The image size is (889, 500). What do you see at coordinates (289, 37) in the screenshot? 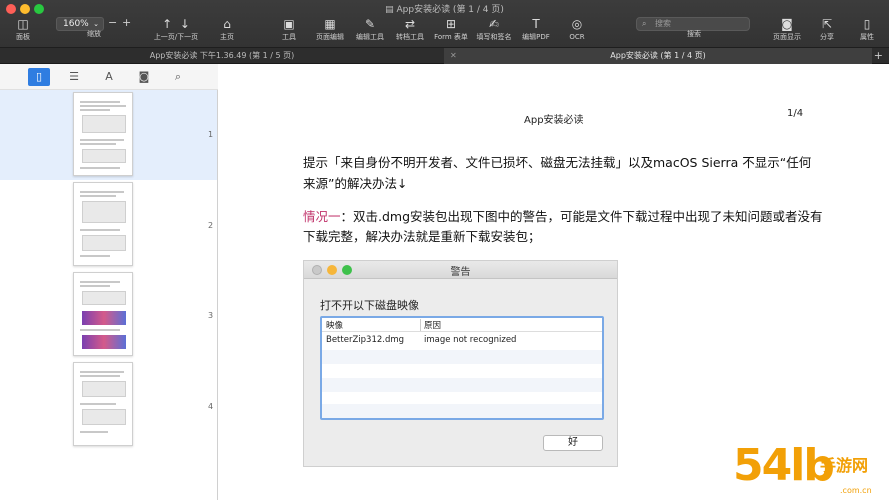
I see `tools-label: 工具` at bounding box center [289, 37].